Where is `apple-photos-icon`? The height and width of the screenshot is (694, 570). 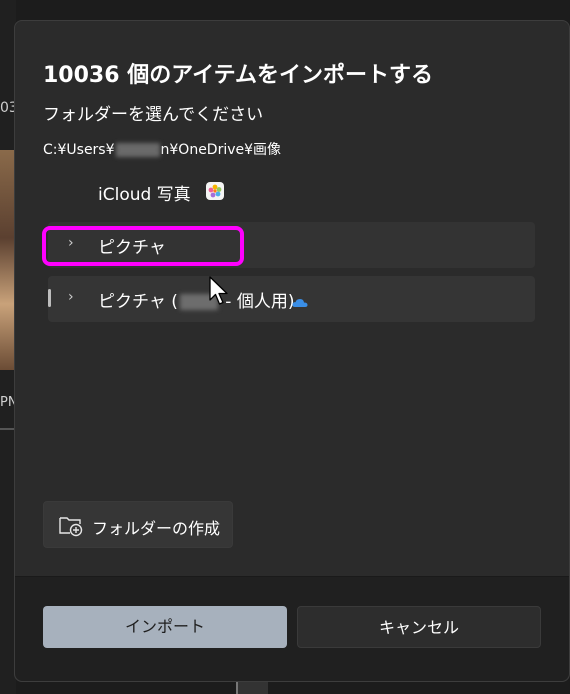 apple-photos-icon is located at coordinates (215, 191).